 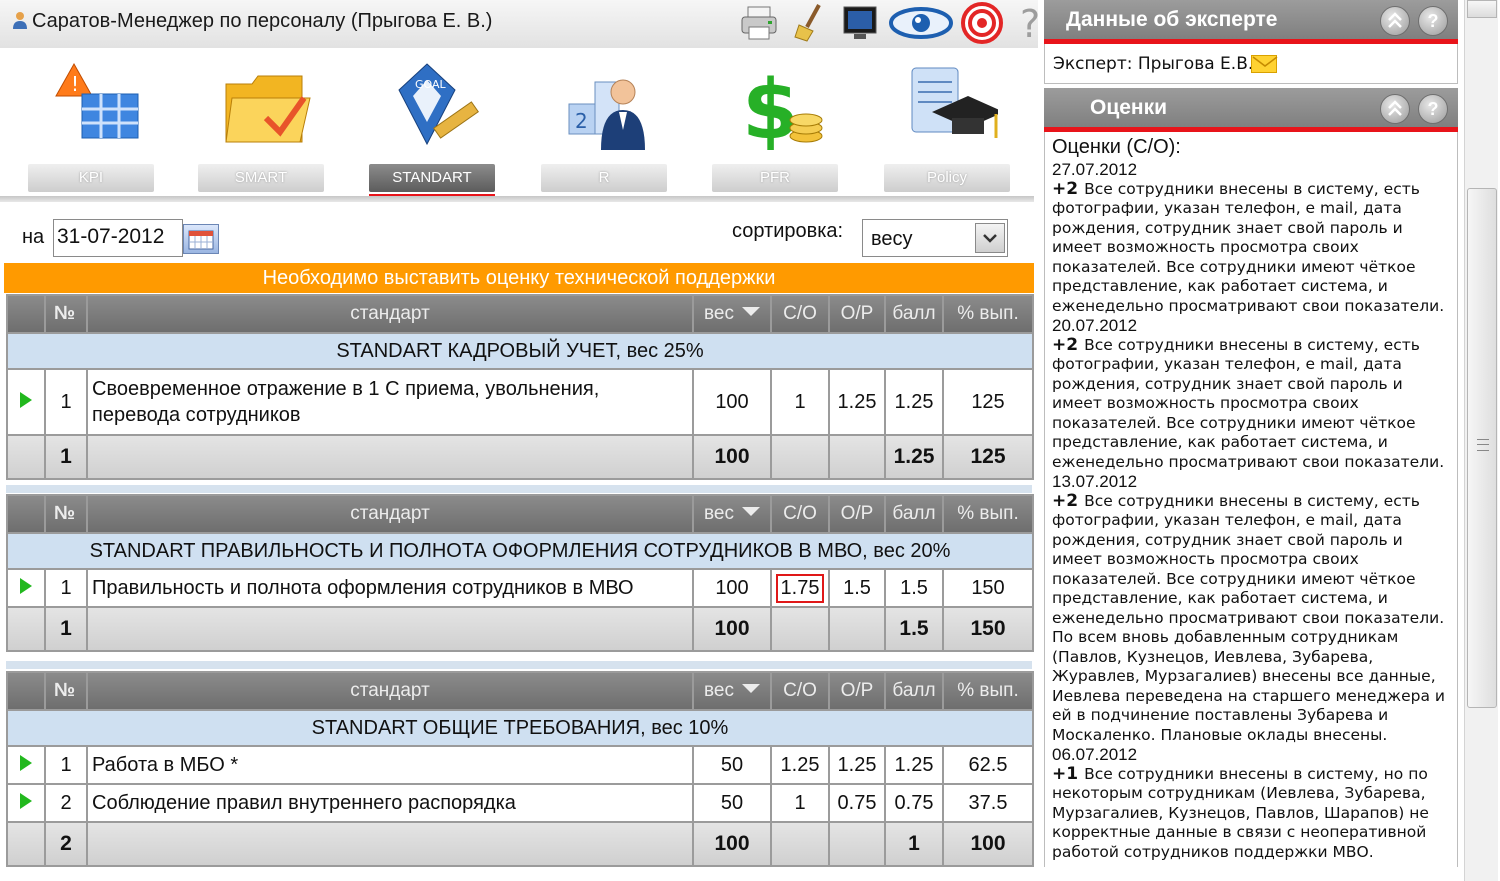 What do you see at coordinates (1482, 9) in the screenshot?
I see `scroll-up-button` at bounding box center [1482, 9].